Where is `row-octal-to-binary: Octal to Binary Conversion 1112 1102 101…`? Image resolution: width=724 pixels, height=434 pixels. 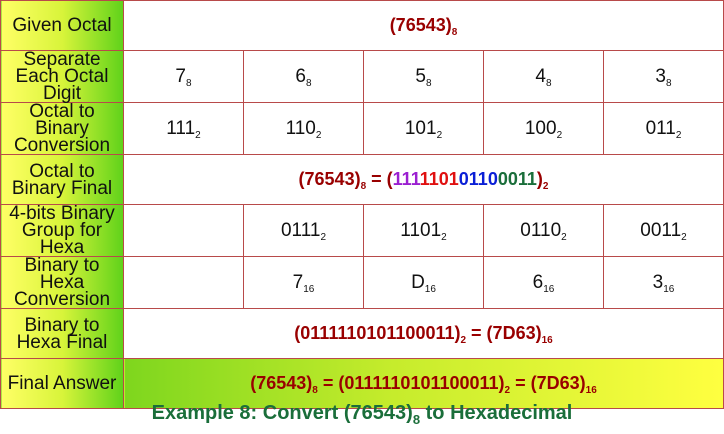 row-octal-to-binary: Octal to Binary Conversion 1112 1102 101… is located at coordinates (362, 128).